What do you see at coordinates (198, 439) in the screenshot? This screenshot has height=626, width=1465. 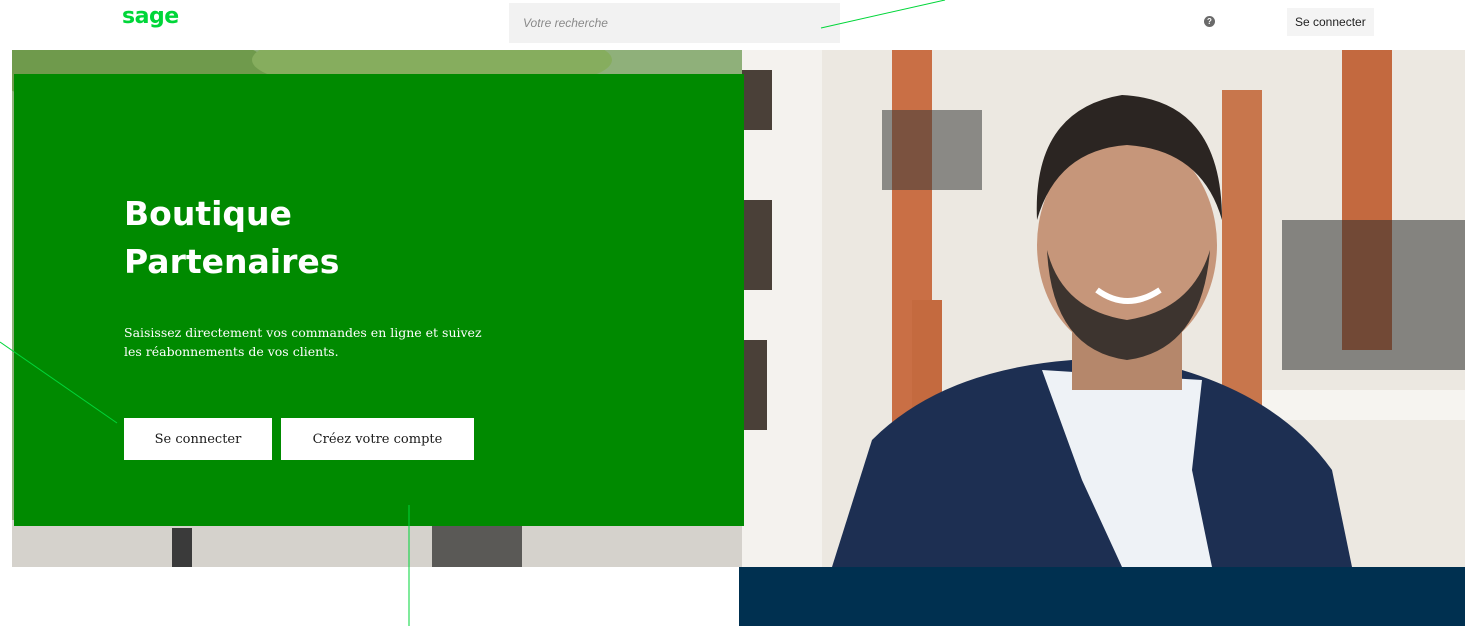 I see `login-button: Se connecter` at bounding box center [198, 439].